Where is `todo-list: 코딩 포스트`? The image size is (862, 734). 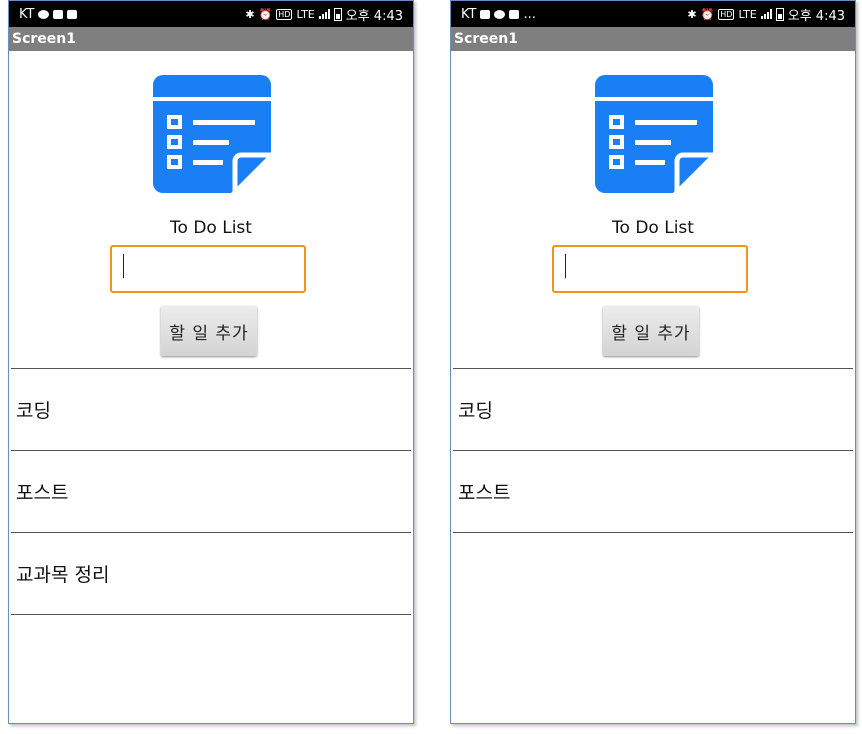
todo-list: 코딩 포스트 is located at coordinates (653, 450).